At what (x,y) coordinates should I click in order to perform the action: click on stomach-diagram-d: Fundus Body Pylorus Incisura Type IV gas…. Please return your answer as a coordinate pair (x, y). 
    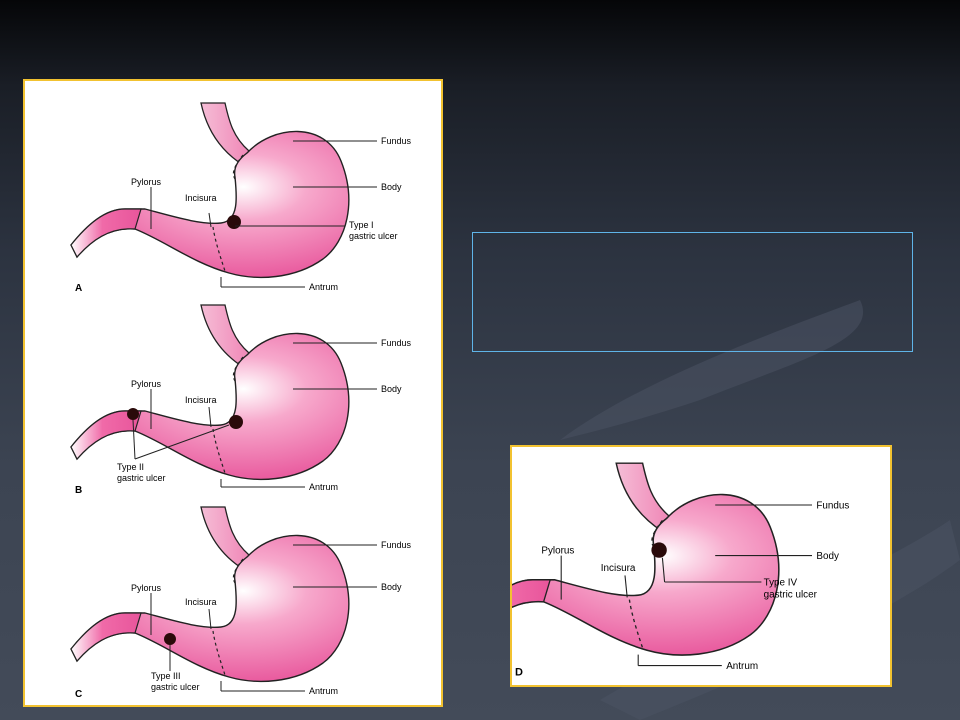
    Looking at the image, I should click on (680, 570).